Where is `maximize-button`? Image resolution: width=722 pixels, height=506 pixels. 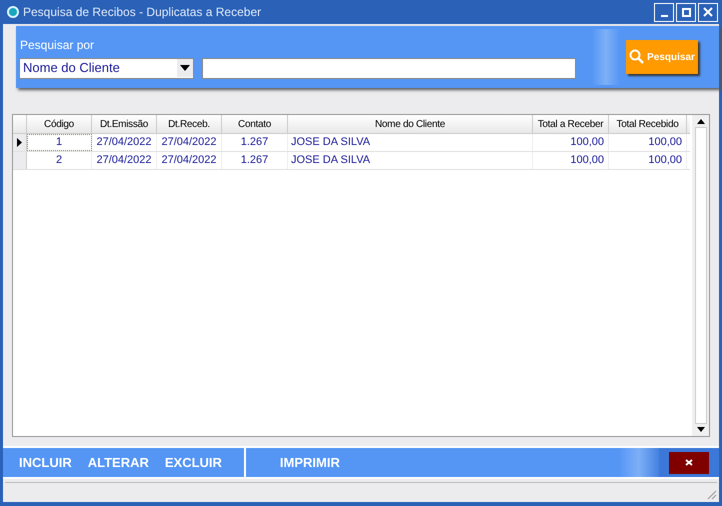
maximize-button is located at coordinates (686, 12).